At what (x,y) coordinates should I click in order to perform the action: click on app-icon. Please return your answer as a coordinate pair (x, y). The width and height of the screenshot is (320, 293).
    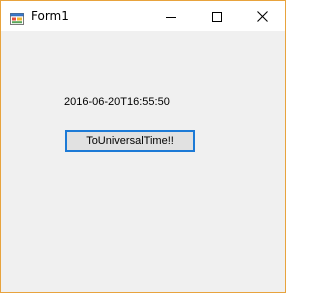
    Looking at the image, I should click on (17, 17).